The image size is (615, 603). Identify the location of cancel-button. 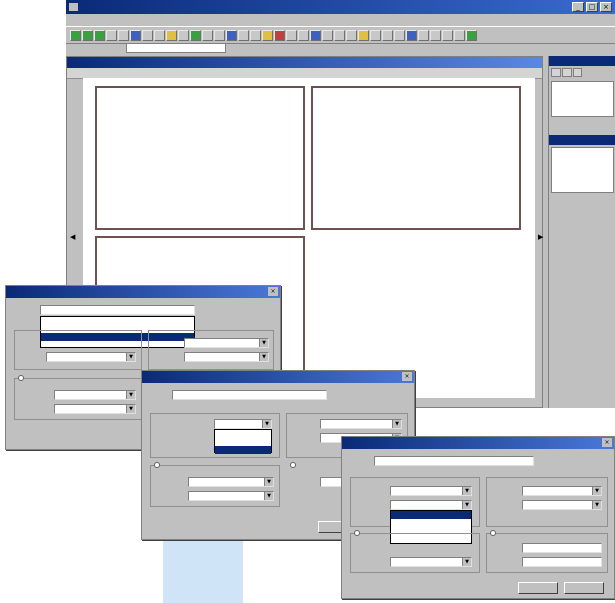
(584, 588).